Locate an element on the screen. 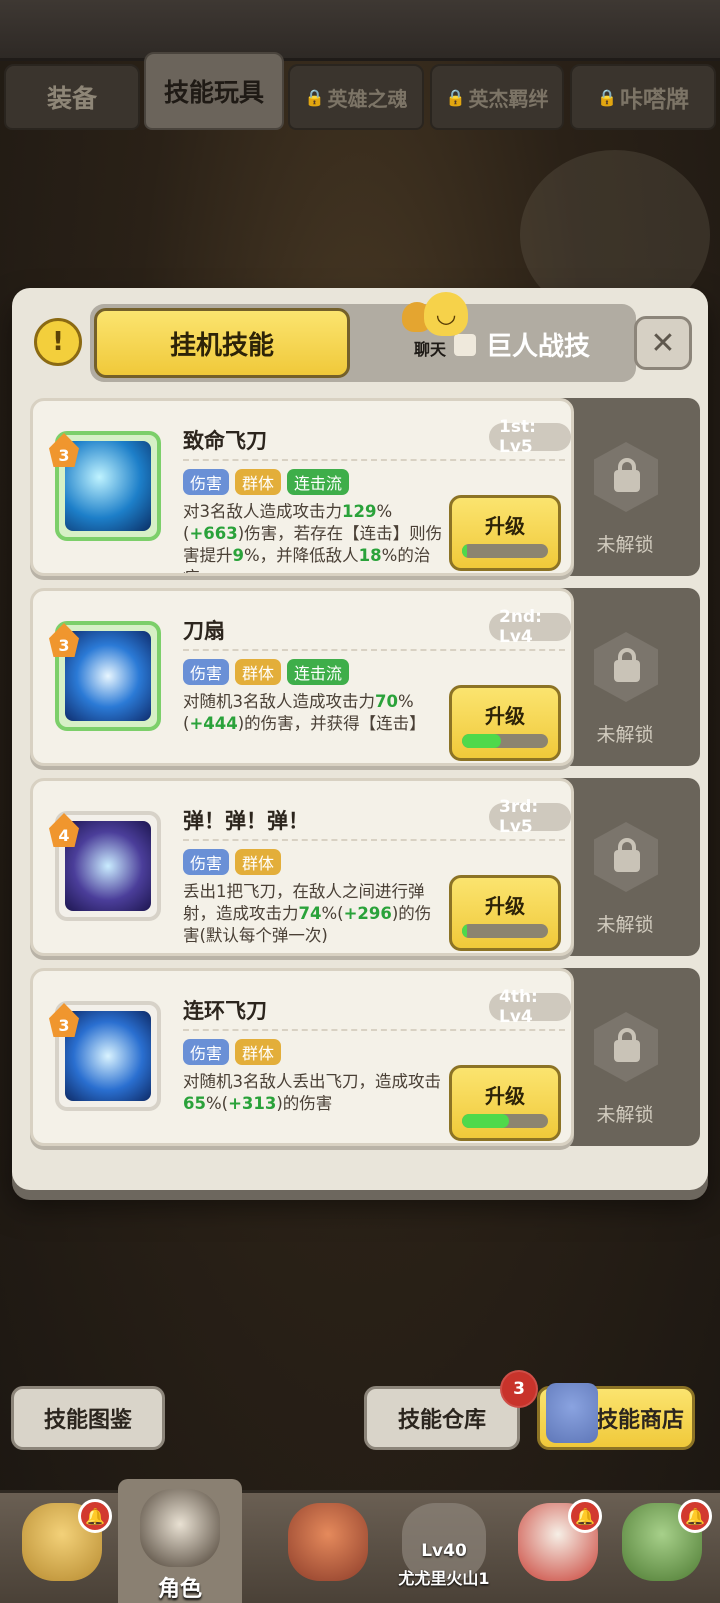 The width and height of the screenshot is (720, 1603). nav-hero-locked: Lv40 尤尤里火山1 is located at coordinates (444, 1549).